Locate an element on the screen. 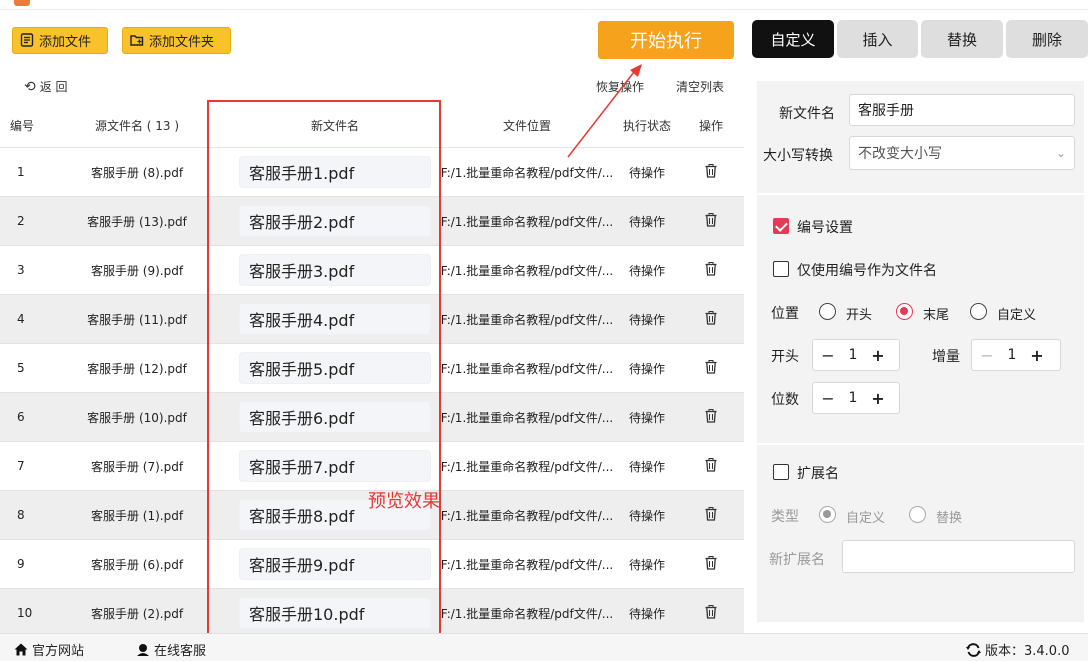  type-custom-label: 自定义 is located at coordinates (866, 518).